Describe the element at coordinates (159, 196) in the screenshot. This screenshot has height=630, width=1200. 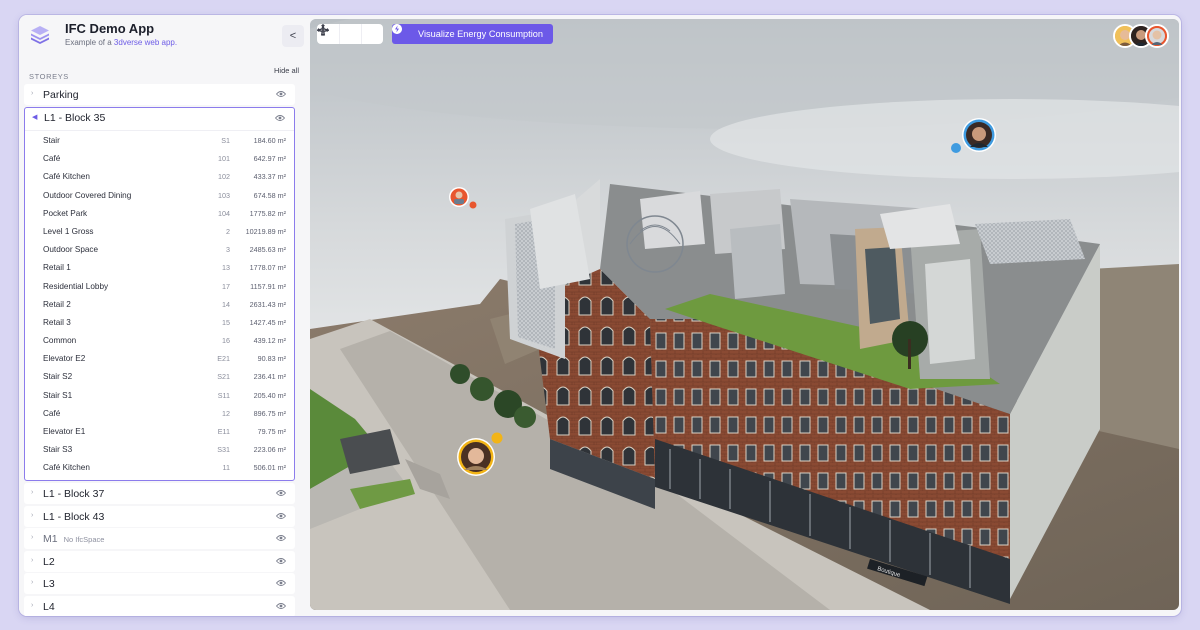
I see `space-row: Outdoor Covered Dining 103 674.58 m²` at that location.